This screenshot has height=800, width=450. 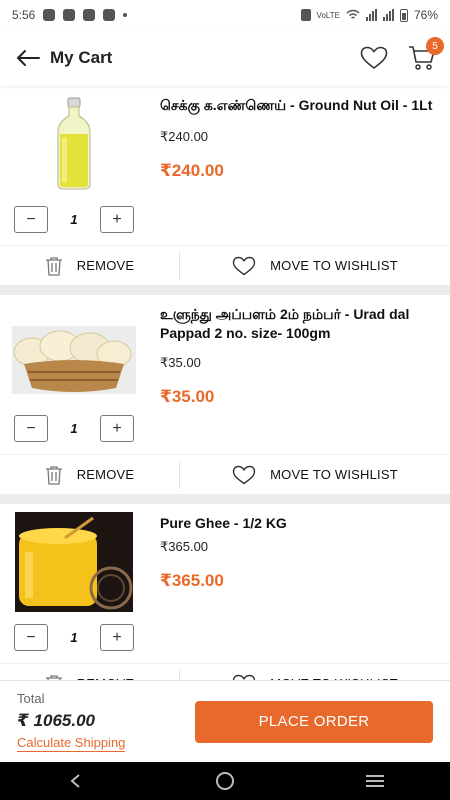 I want to click on product-name: செக்கு க.எண்ணெய் - Ground Nut Oil - 1Lt, so click(x=298, y=105).